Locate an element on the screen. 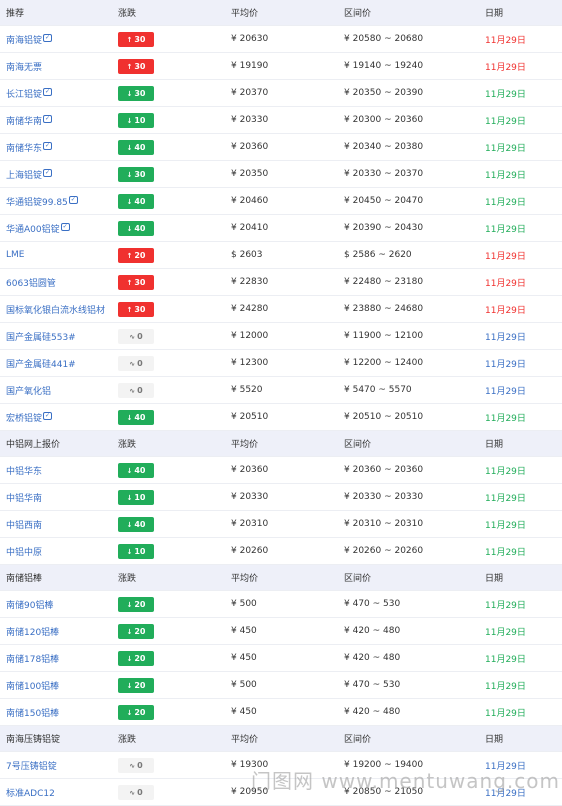 The height and width of the screenshot is (806, 562). table-row: 中铝西南 ↓ 40 ¥ 20310 ¥ 20310 ~ 20310 11月29日 is located at coordinates (281, 524).